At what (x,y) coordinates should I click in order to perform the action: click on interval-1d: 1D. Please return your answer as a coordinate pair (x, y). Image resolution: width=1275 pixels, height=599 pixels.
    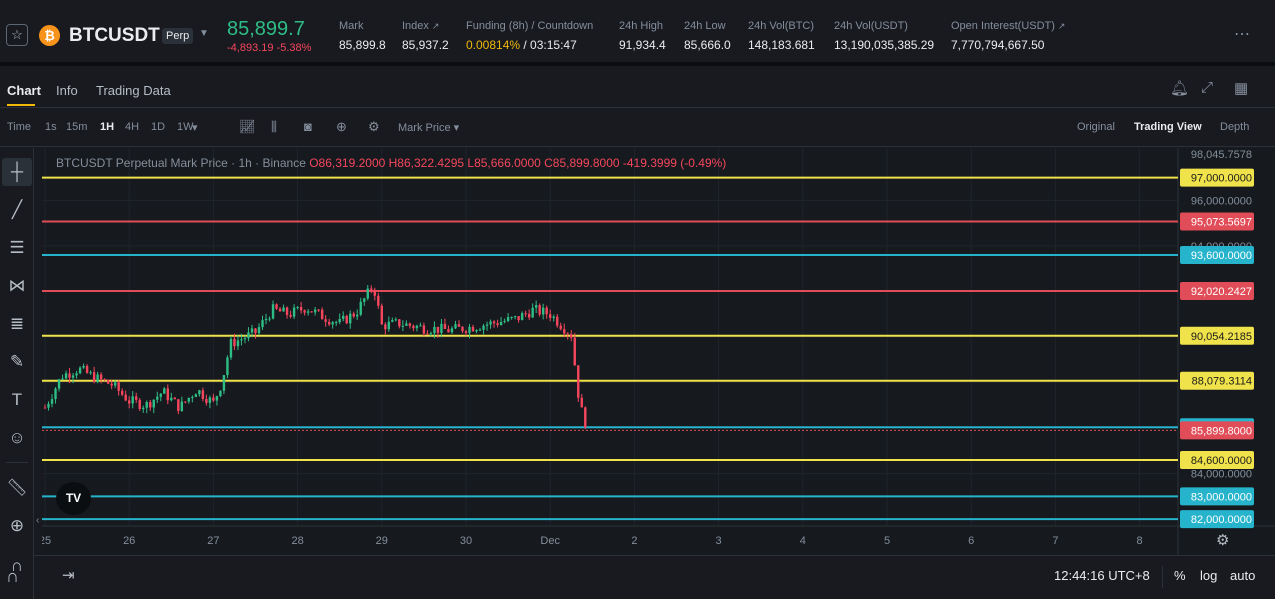
    Looking at the image, I should click on (158, 127).